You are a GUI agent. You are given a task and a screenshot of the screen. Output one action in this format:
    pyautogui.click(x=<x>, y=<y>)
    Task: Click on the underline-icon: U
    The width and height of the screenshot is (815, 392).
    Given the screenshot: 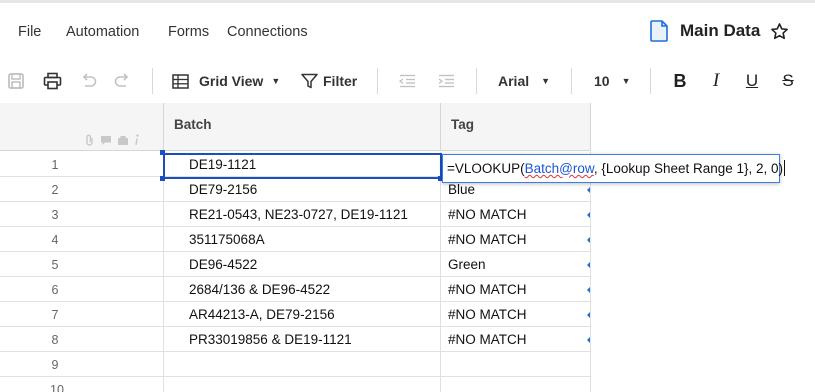 What is the action you would take?
    pyautogui.click(x=752, y=81)
    